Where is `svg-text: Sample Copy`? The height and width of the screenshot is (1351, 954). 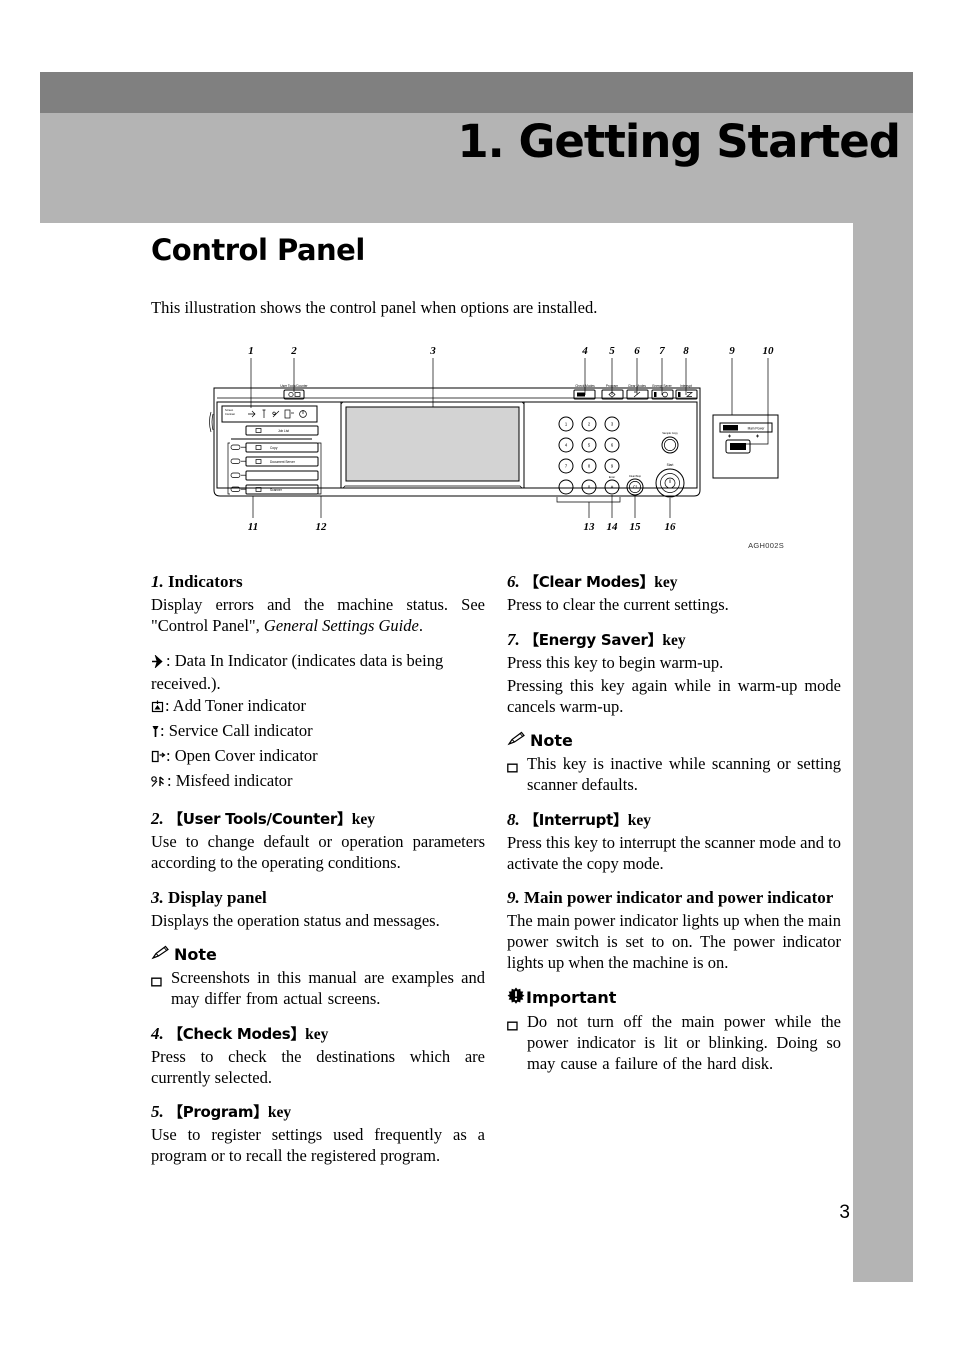
svg-text: Sample Copy is located at coordinates (670, 433).